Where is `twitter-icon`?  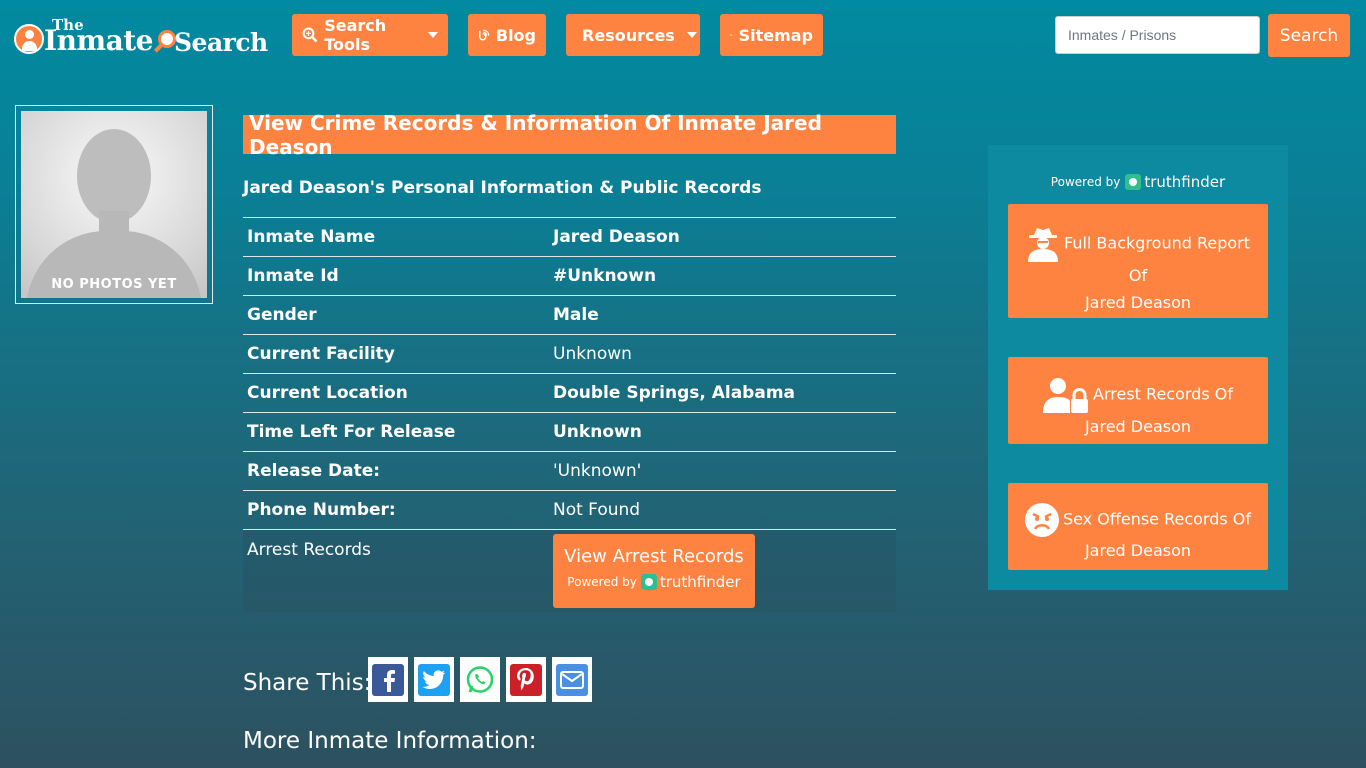
twitter-icon is located at coordinates (434, 679).